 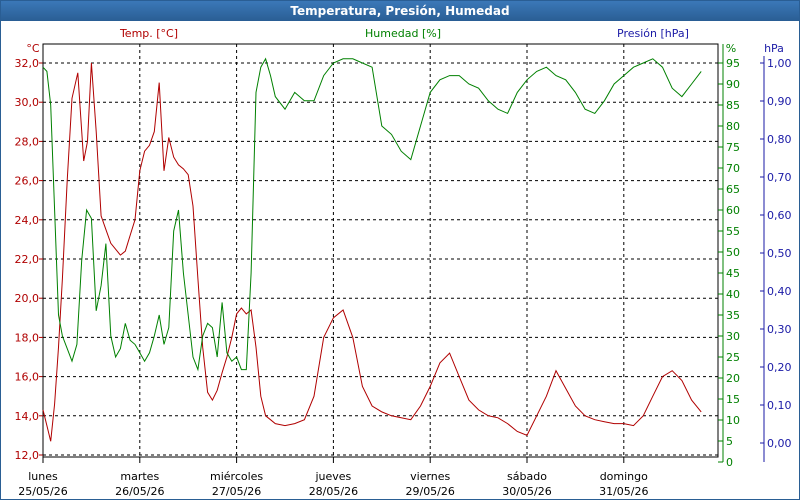 I want to click on x-tick-date: 26/05/26, so click(x=139, y=491).